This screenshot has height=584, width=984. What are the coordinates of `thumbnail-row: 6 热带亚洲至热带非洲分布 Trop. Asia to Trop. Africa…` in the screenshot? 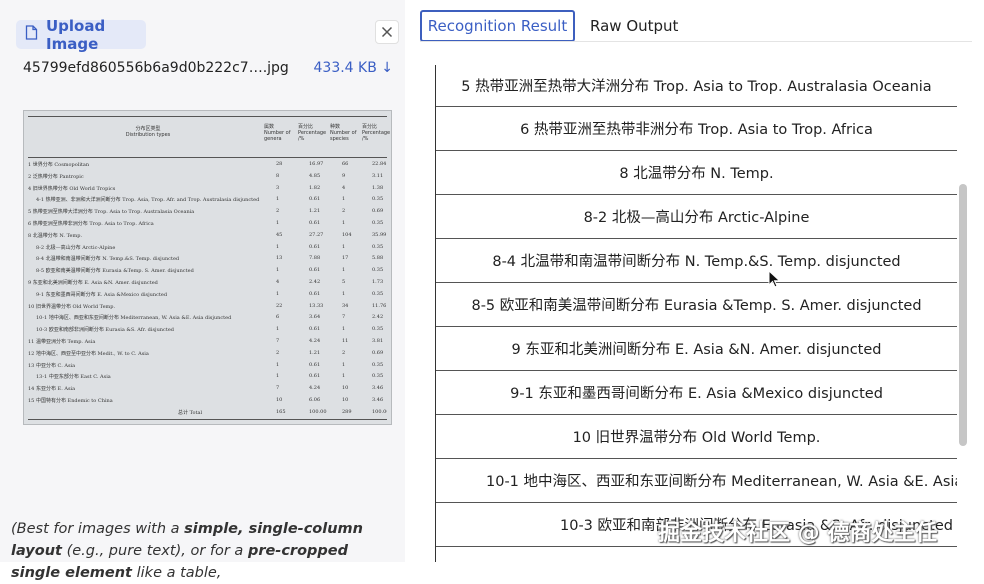 It's located at (207, 224).